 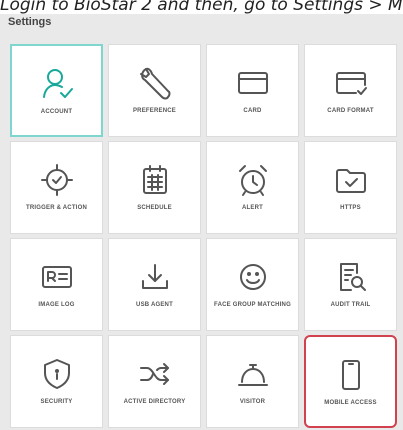 What do you see at coordinates (57, 277) in the screenshot?
I see `id-card-icon` at bounding box center [57, 277].